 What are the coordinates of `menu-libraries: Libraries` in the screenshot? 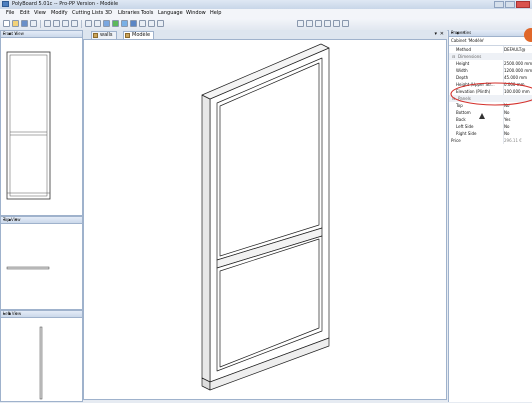 It's located at (129, 13).